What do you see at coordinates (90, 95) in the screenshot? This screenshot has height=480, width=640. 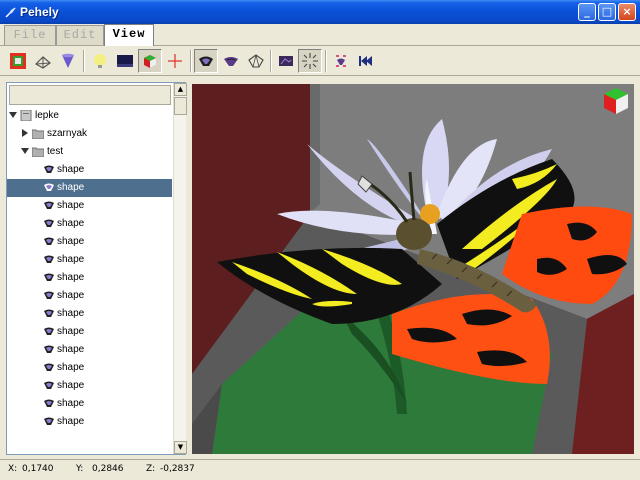 I see `tree-header` at bounding box center [90, 95].